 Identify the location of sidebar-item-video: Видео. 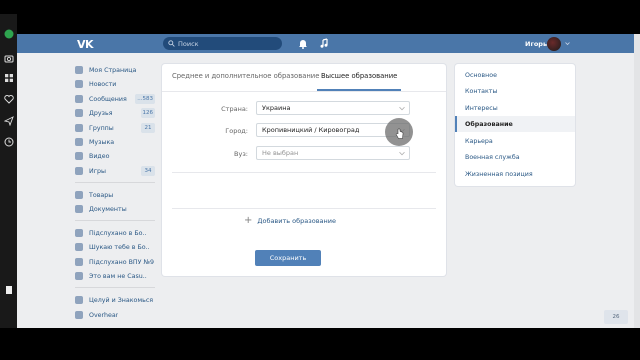
(115, 156).